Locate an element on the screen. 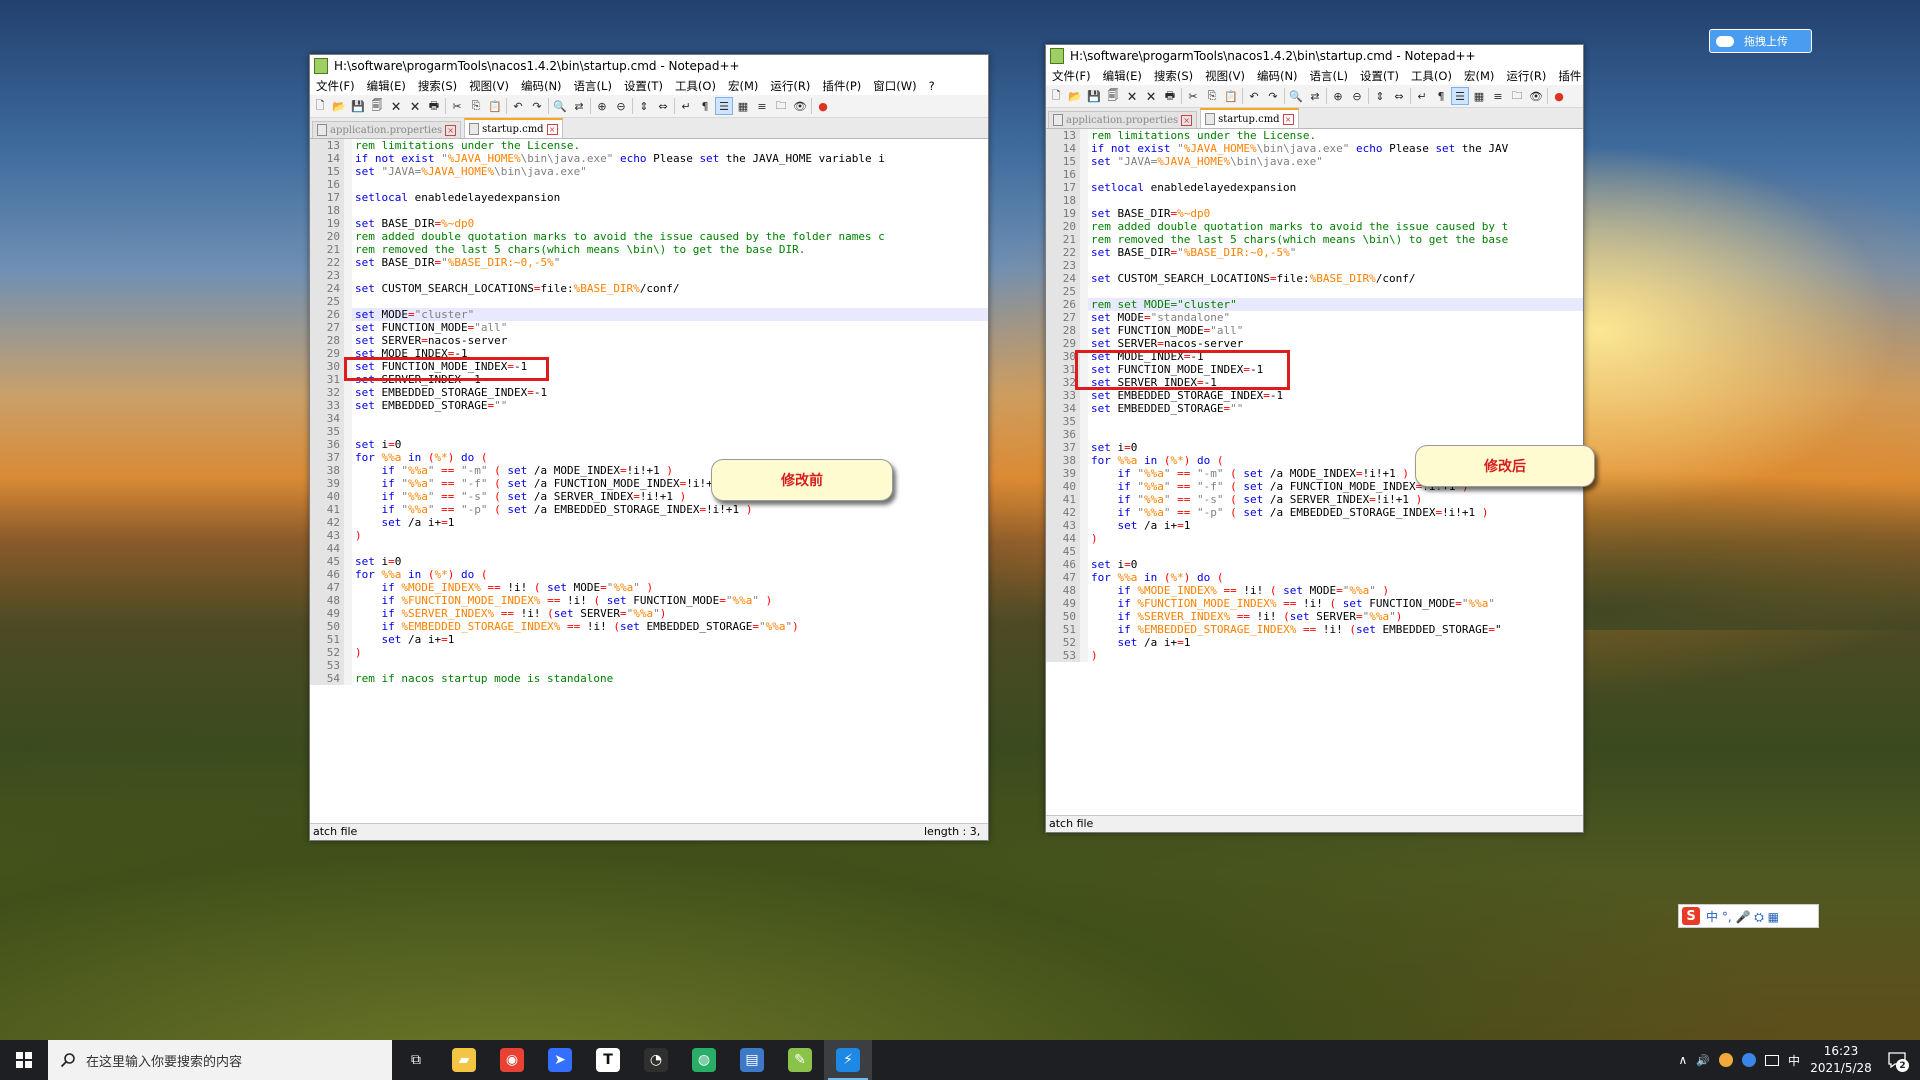 The width and height of the screenshot is (1920, 1080). code-line: 29 set SERVER=nacos-server is located at coordinates (1314, 343).